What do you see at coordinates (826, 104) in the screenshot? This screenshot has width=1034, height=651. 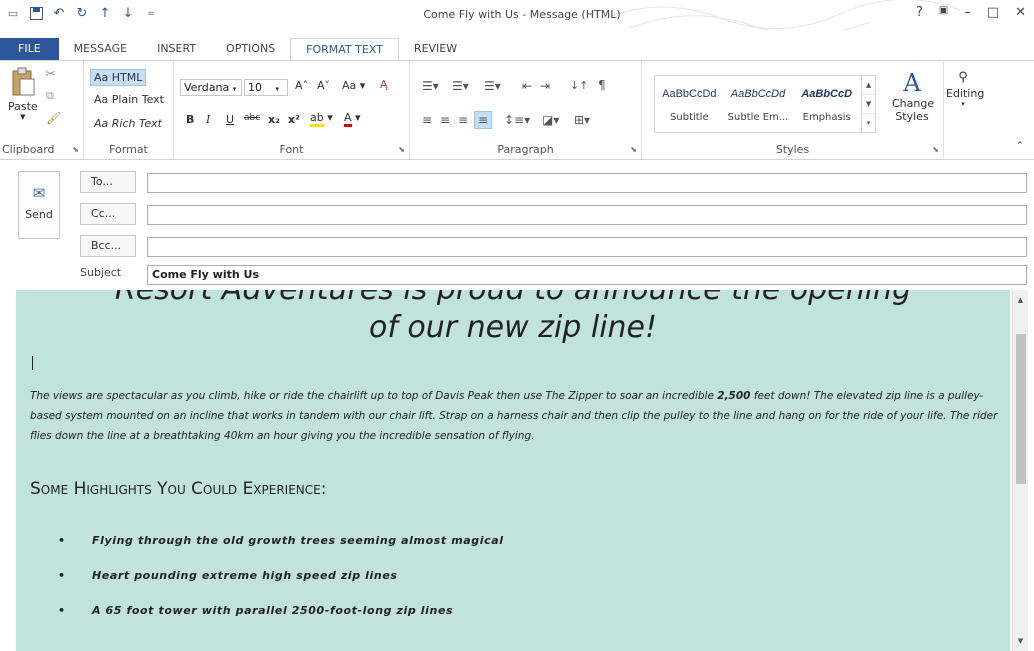 I see `style-emphasis: AaBbCcD Emphasis` at bounding box center [826, 104].